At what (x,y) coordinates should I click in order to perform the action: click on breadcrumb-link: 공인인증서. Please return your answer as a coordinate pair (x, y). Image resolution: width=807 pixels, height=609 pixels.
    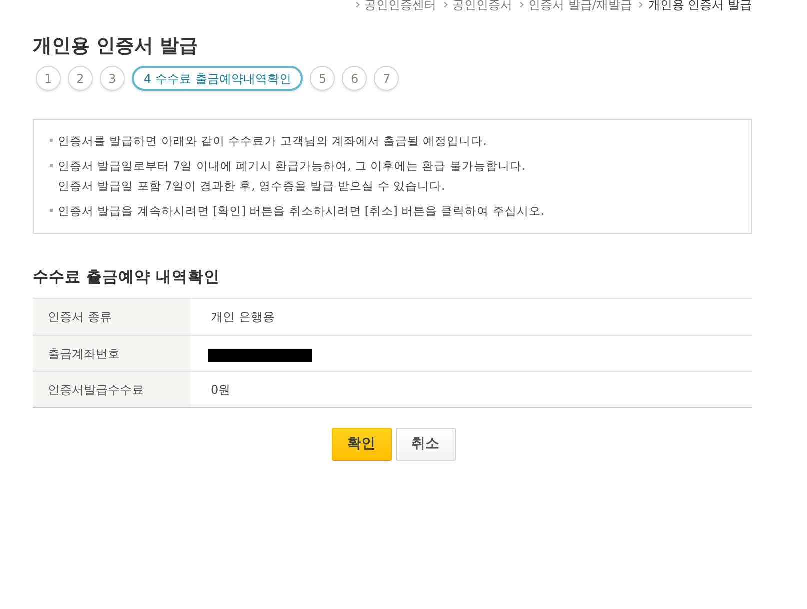
    Looking at the image, I should click on (482, 5).